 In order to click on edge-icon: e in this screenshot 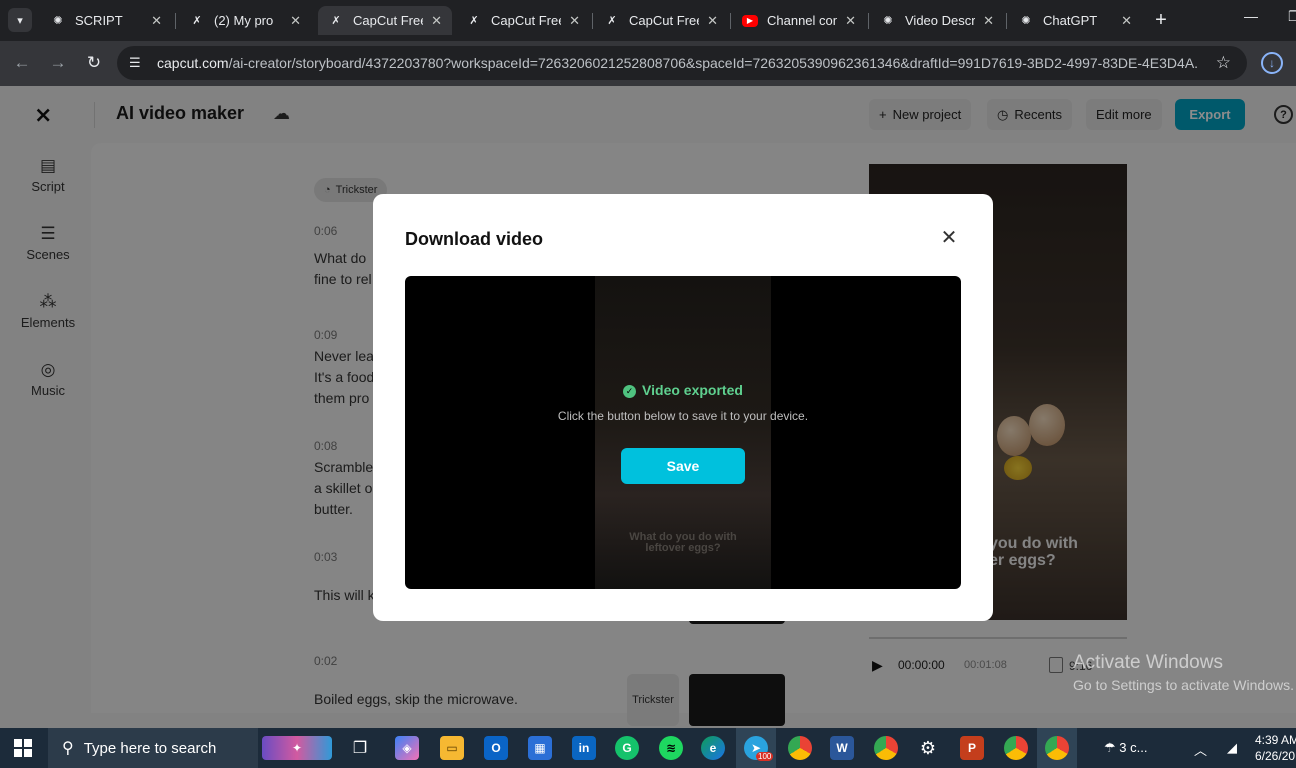, I will do `click(713, 748)`.